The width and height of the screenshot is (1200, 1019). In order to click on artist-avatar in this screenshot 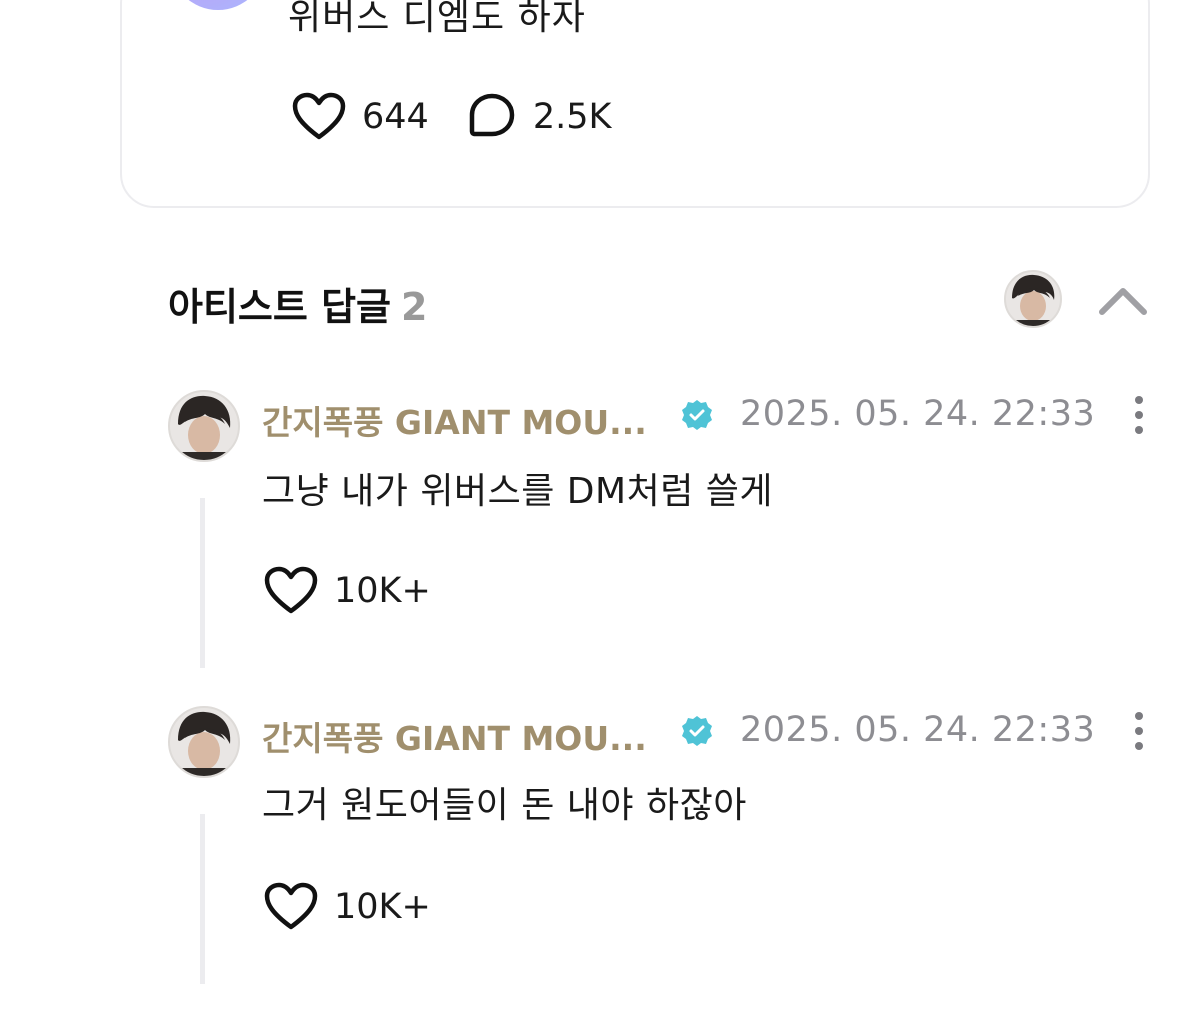, I will do `click(1033, 299)`.